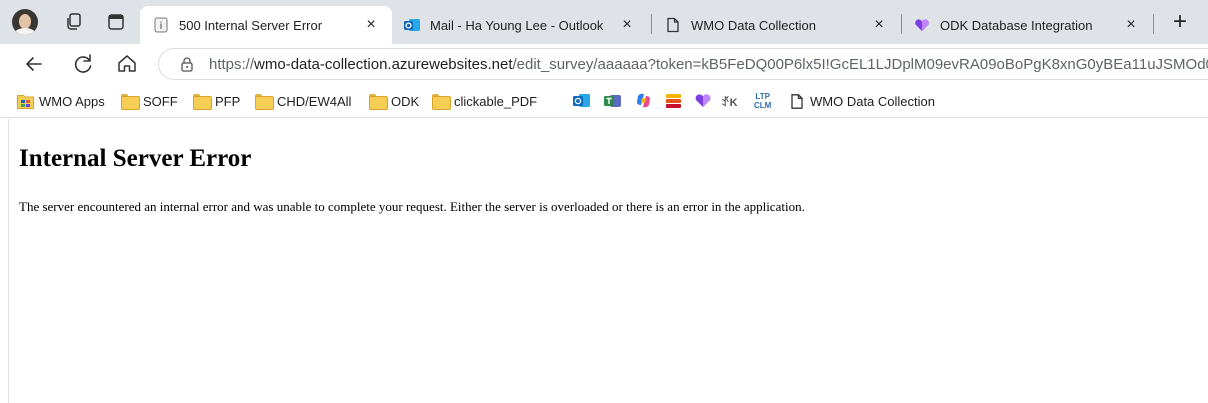  I want to click on bookmark-folder-pfp: PFP, so click(216, 101).